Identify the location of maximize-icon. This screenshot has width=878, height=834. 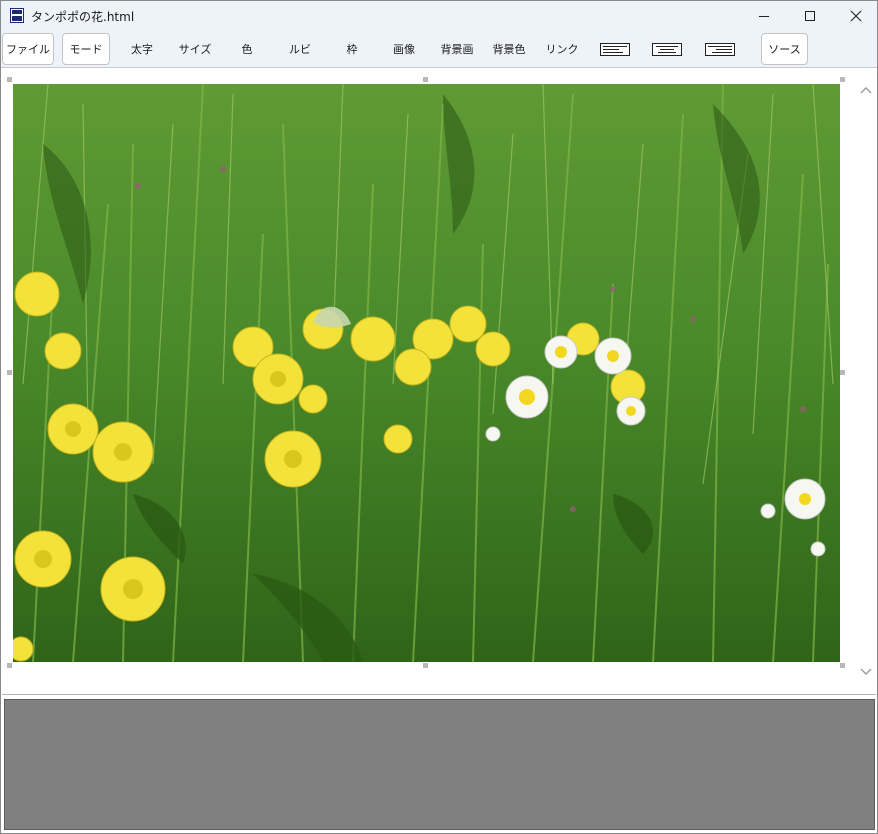
(810, 16).